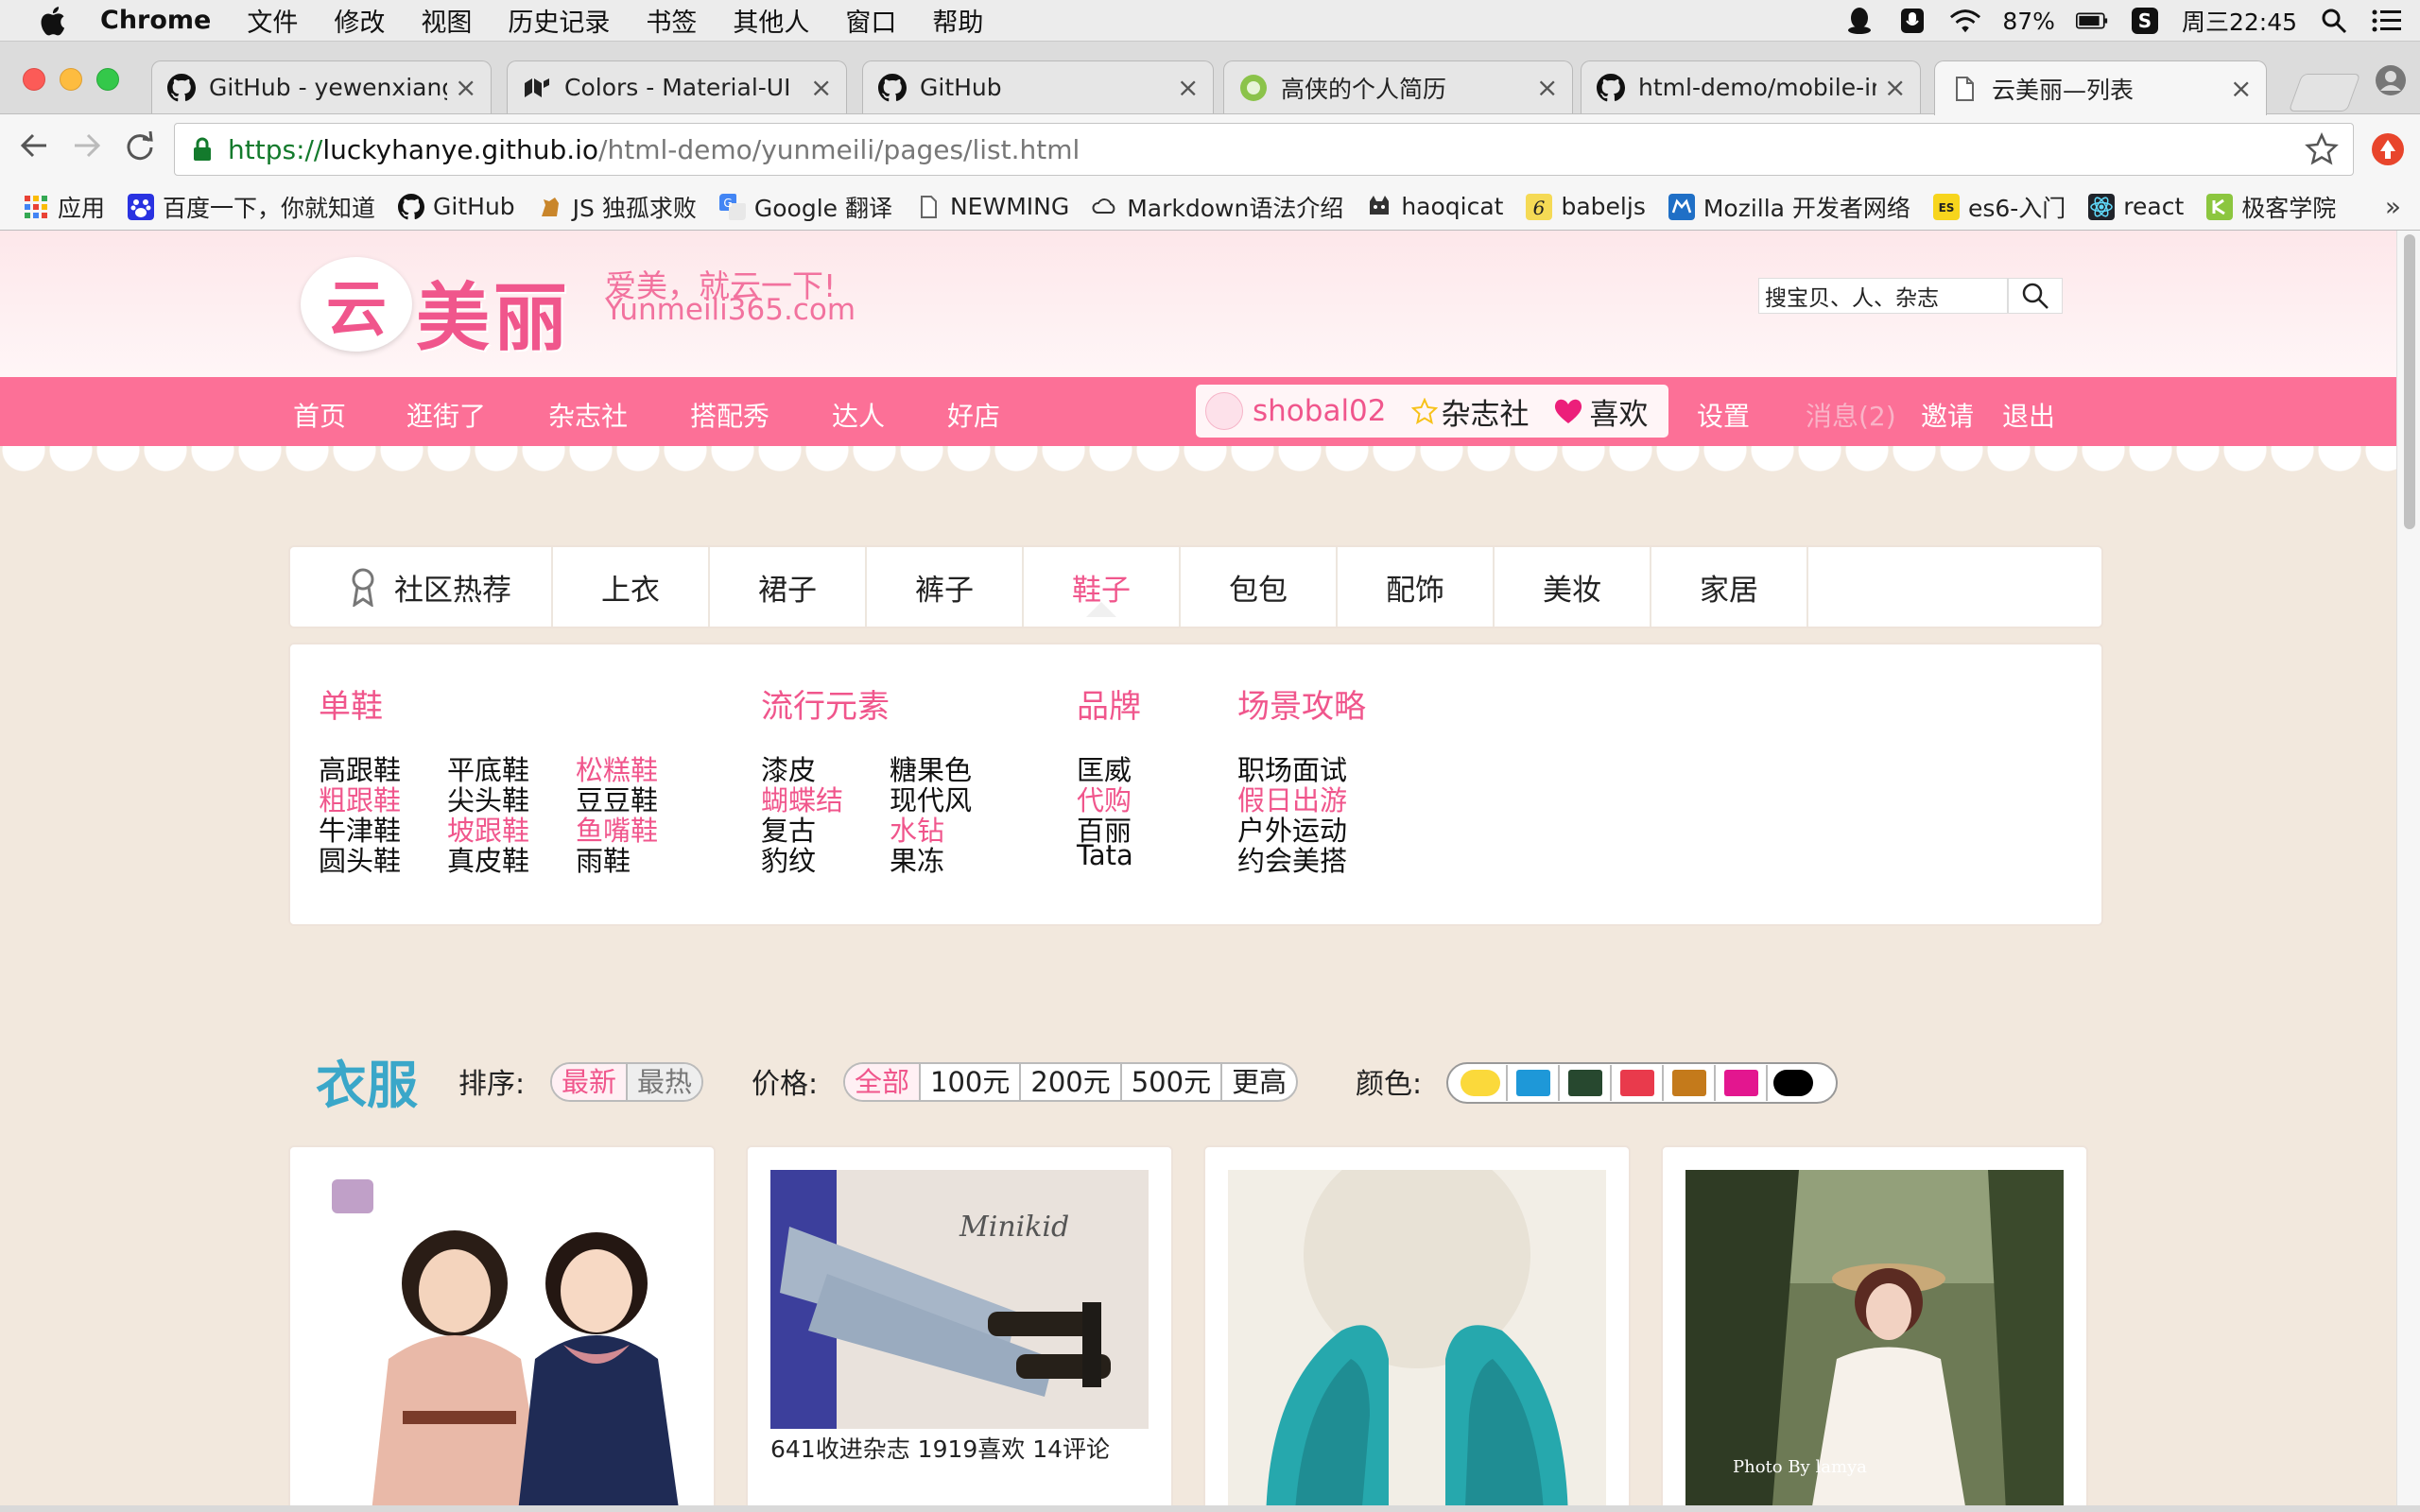 The width and height of the screenshot is (2420, 1512). I want to click on subcat-title-single-shoes: 单鞋, so click(351, 703).